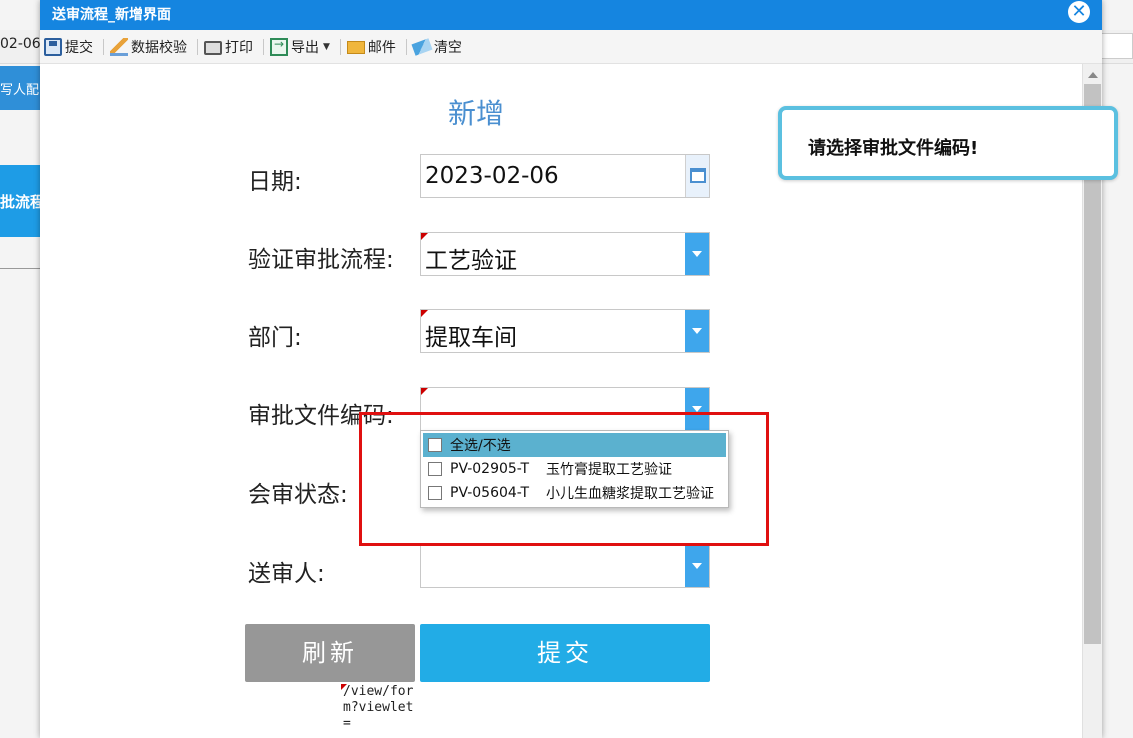 Image resolution: width=1133 pixels, height=738 pixels. Describe the element at coordinates (565, 176) in the screenshot. I see `date-field: 2023-02-06` at that location.